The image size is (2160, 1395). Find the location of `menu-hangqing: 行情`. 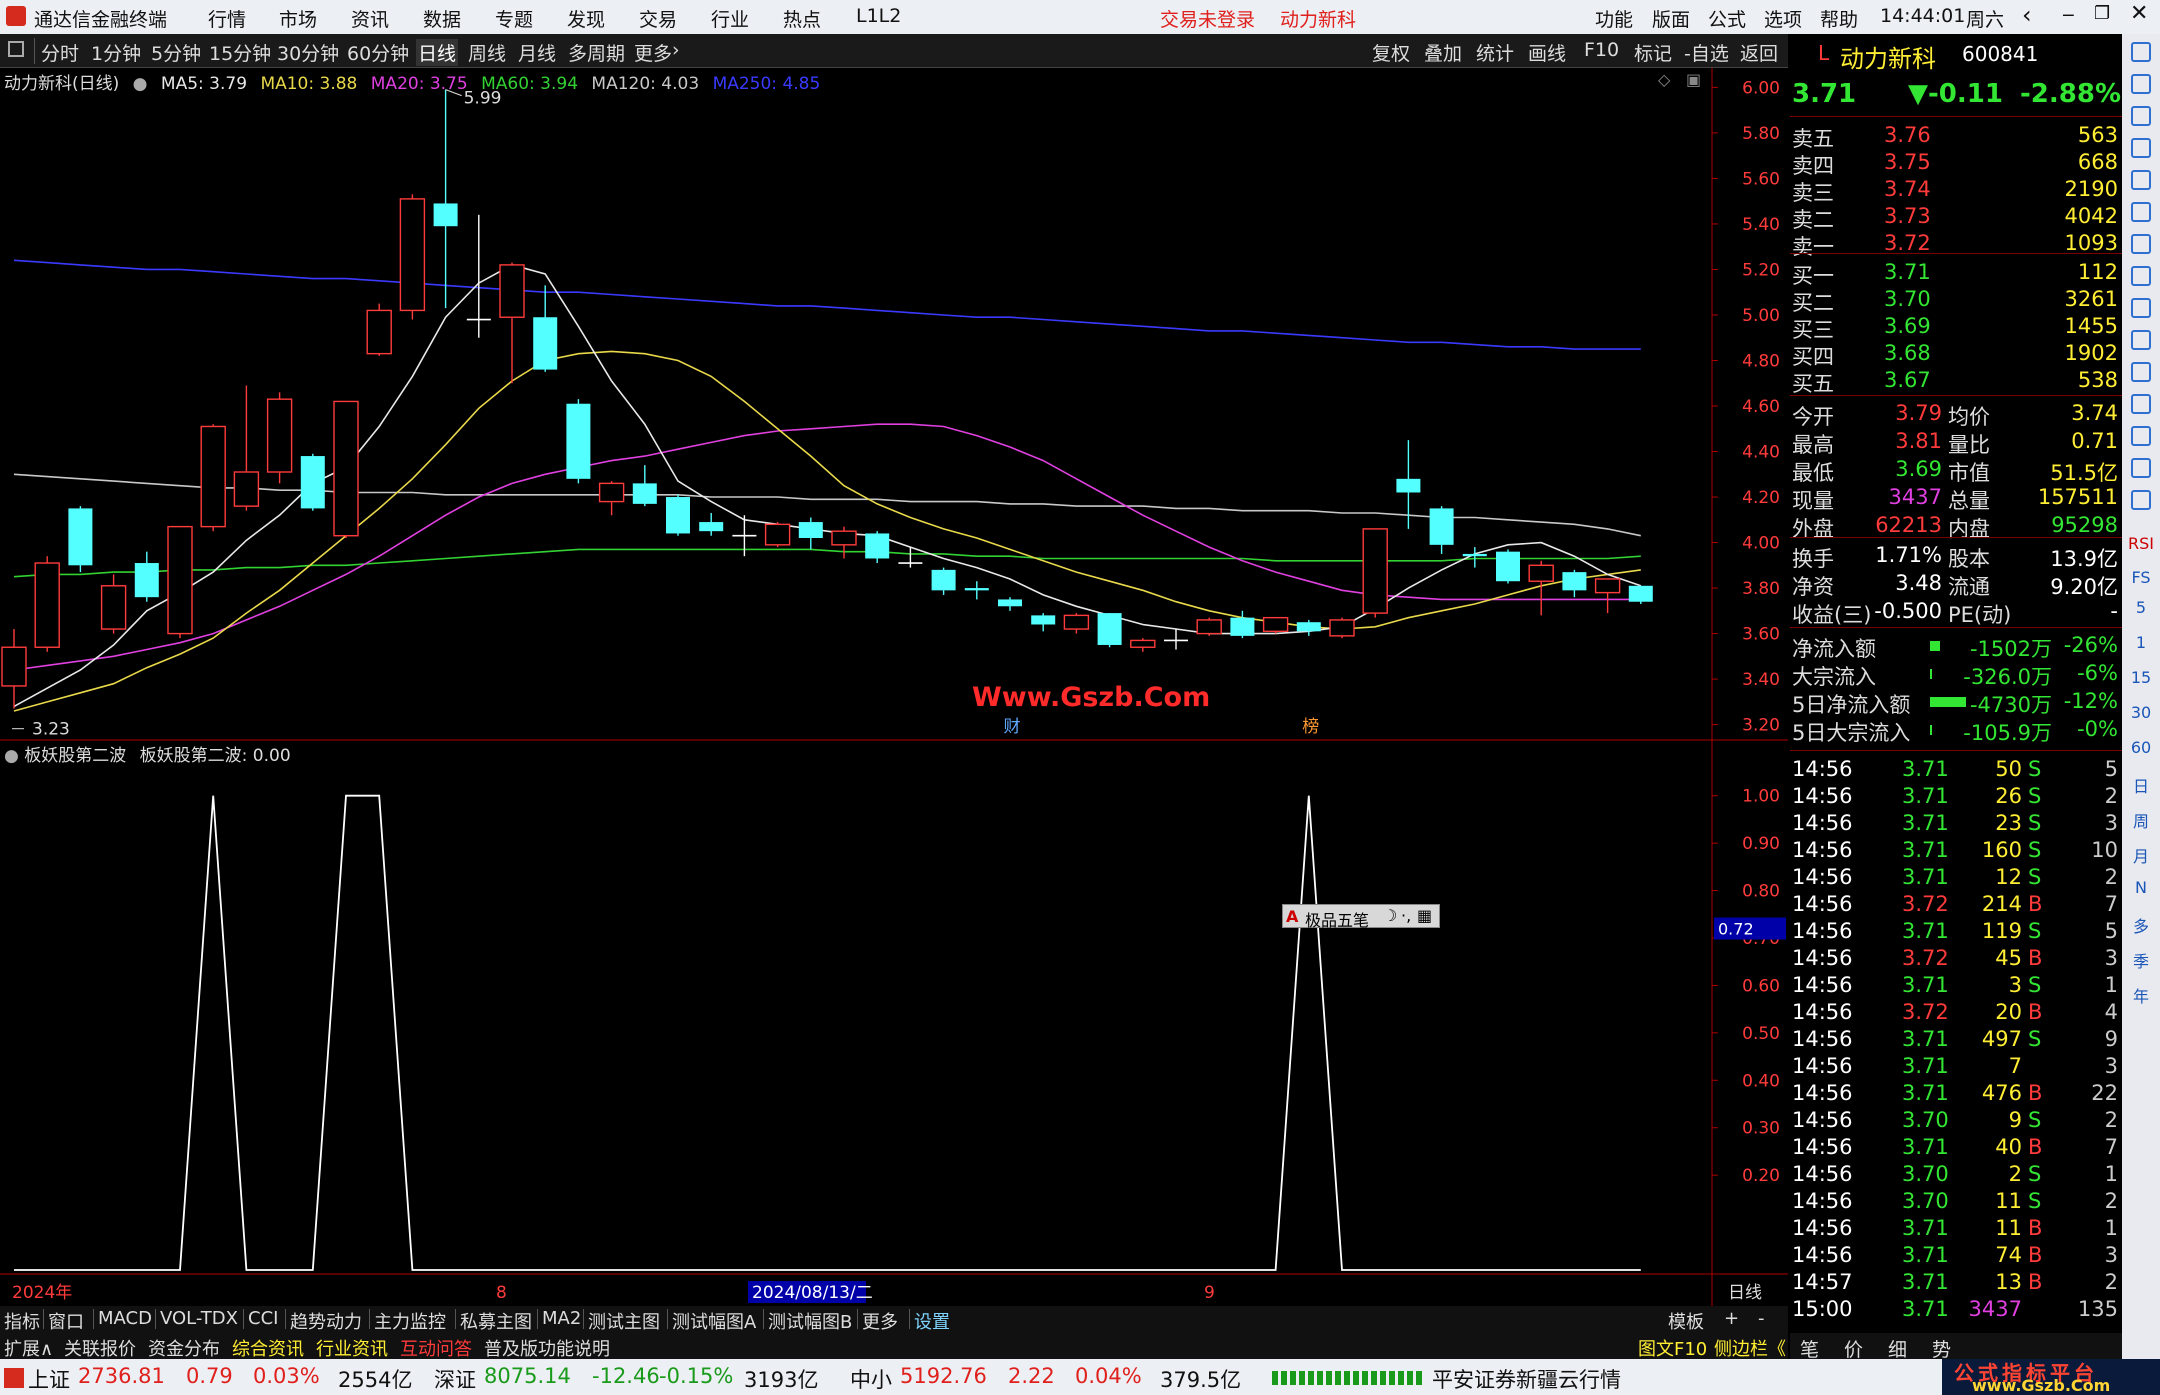

menu-hangqing: 行情 is located at coordinates (227, 18).